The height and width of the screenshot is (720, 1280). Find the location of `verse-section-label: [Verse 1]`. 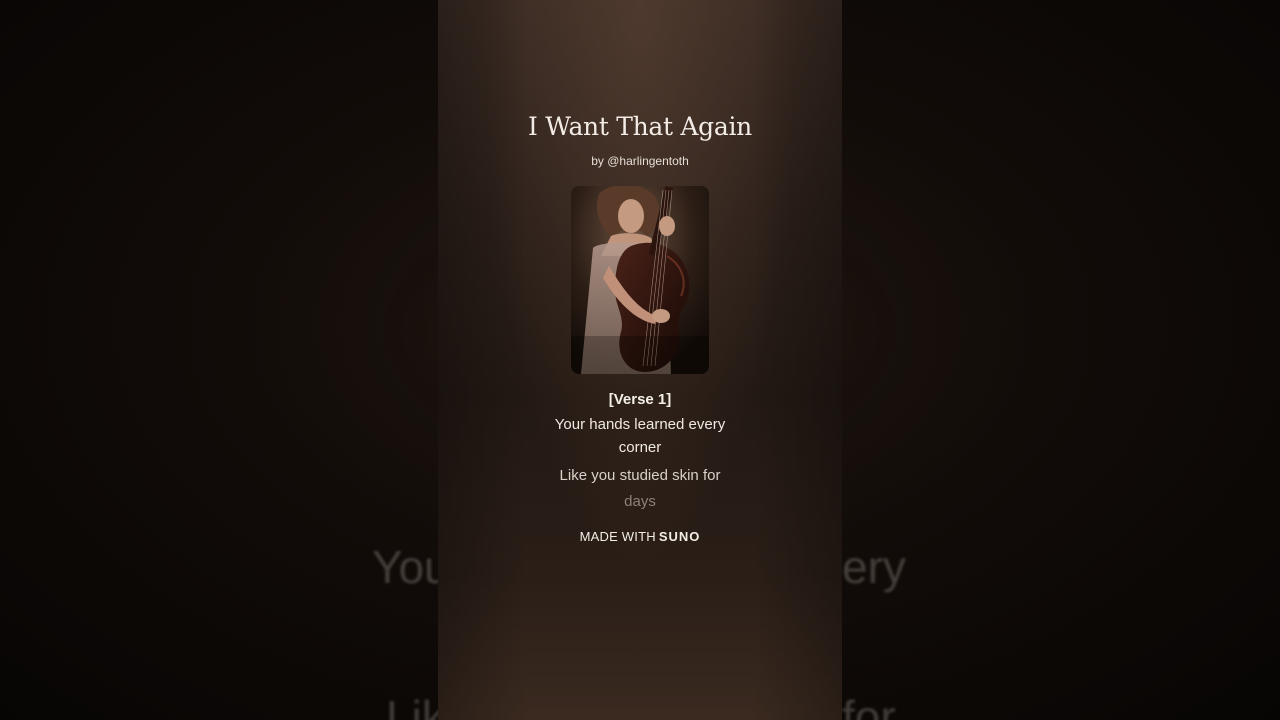

verse-section-label: [Verse 1] is located at coordinates (640, 399).